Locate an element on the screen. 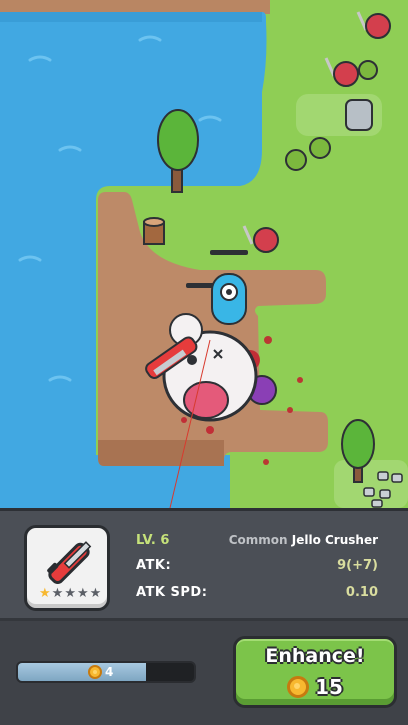  atk-value: 9(+7) is located at coordinates (357, 565).